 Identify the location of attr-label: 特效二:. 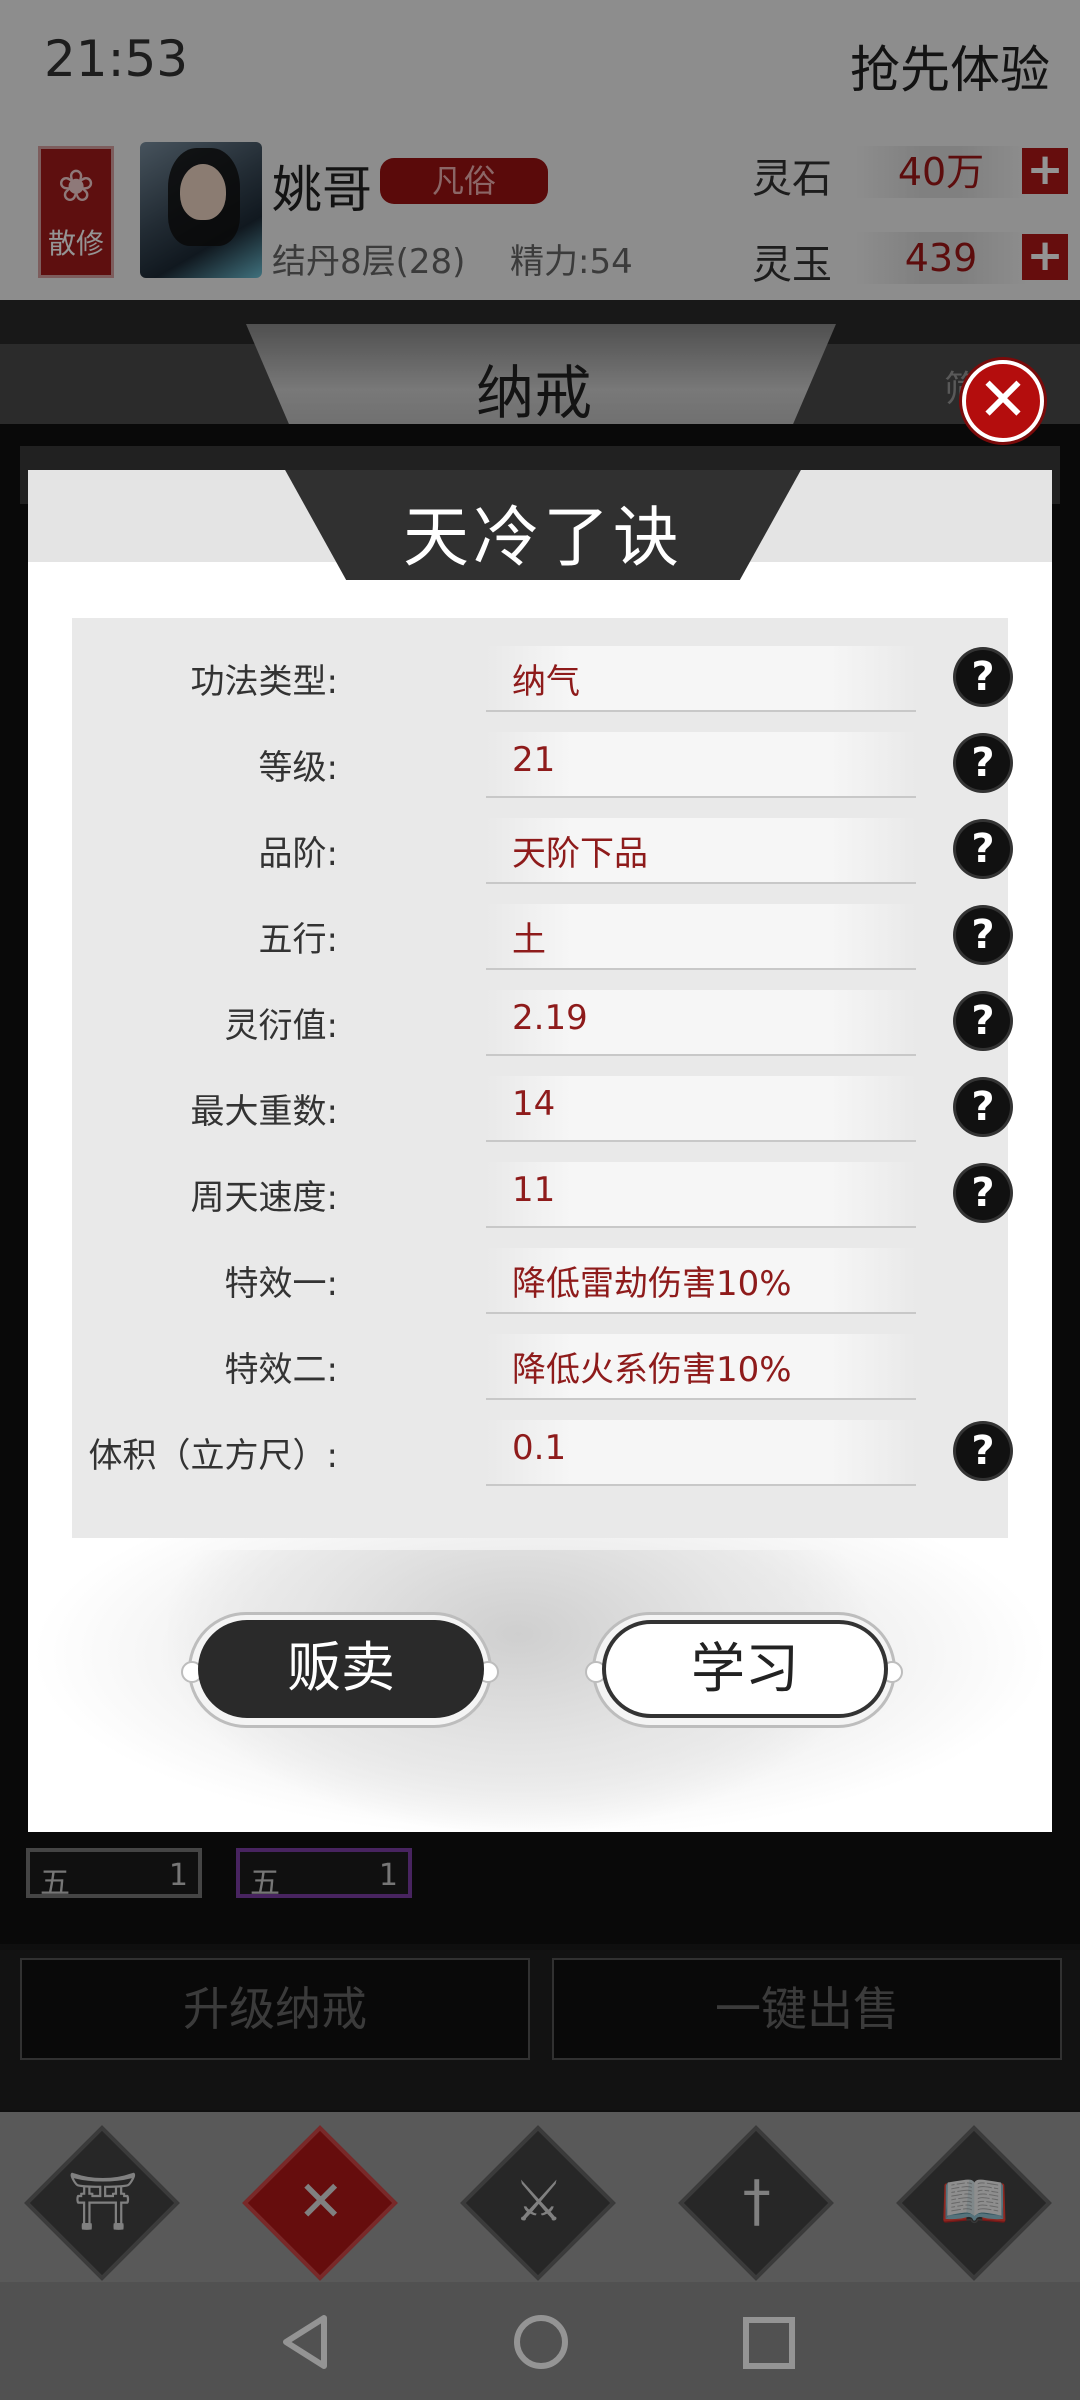
(281, 1370).